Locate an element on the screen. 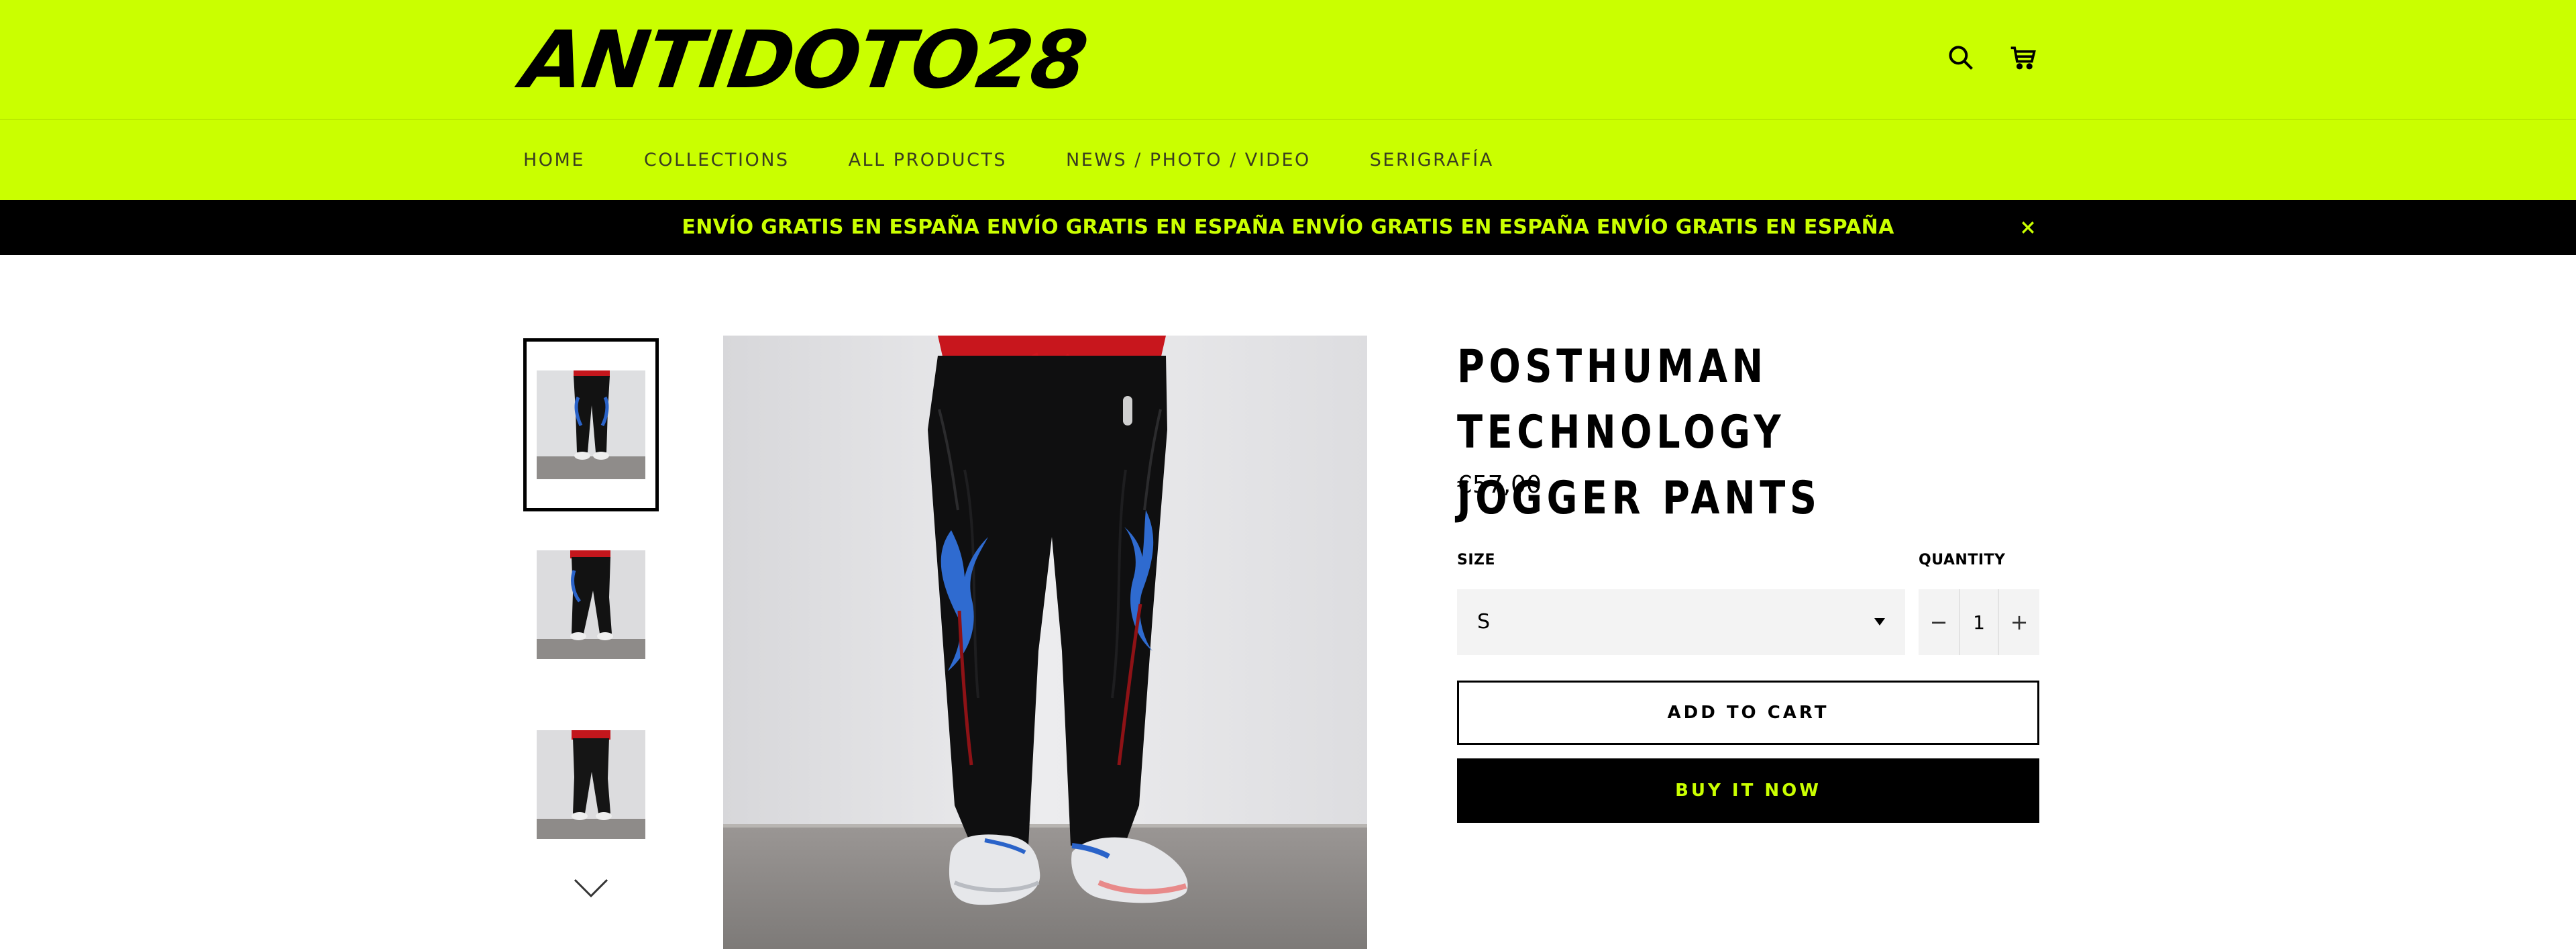 The width and height of the screenshot is (2576, 949). size-label: SIZE is located at coordinates (1476, 560).